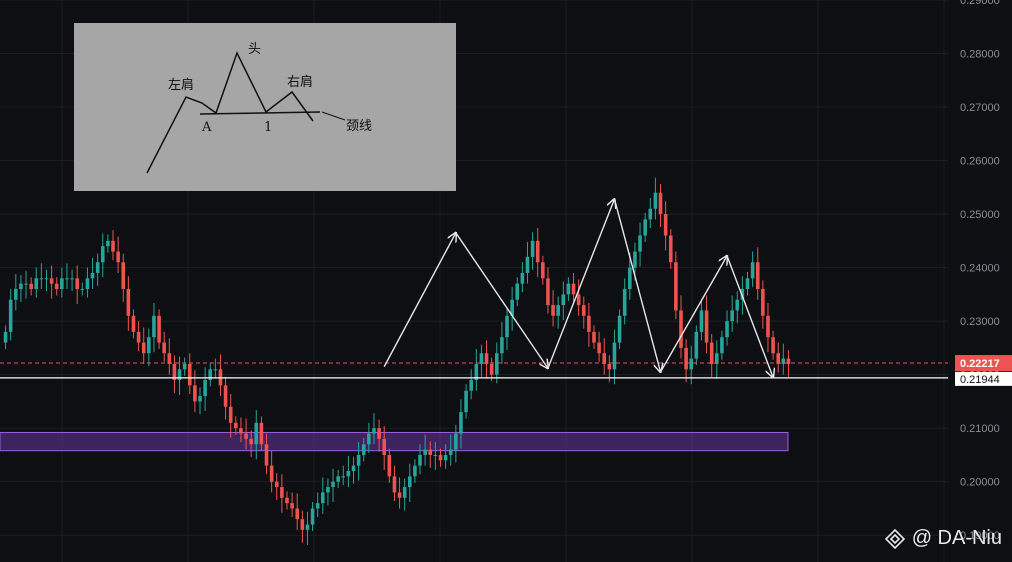 Image resolution: width=1012 pixels, height=562 pixels. I want to click on y-tick-label: 0.26000, so click(980, 162).